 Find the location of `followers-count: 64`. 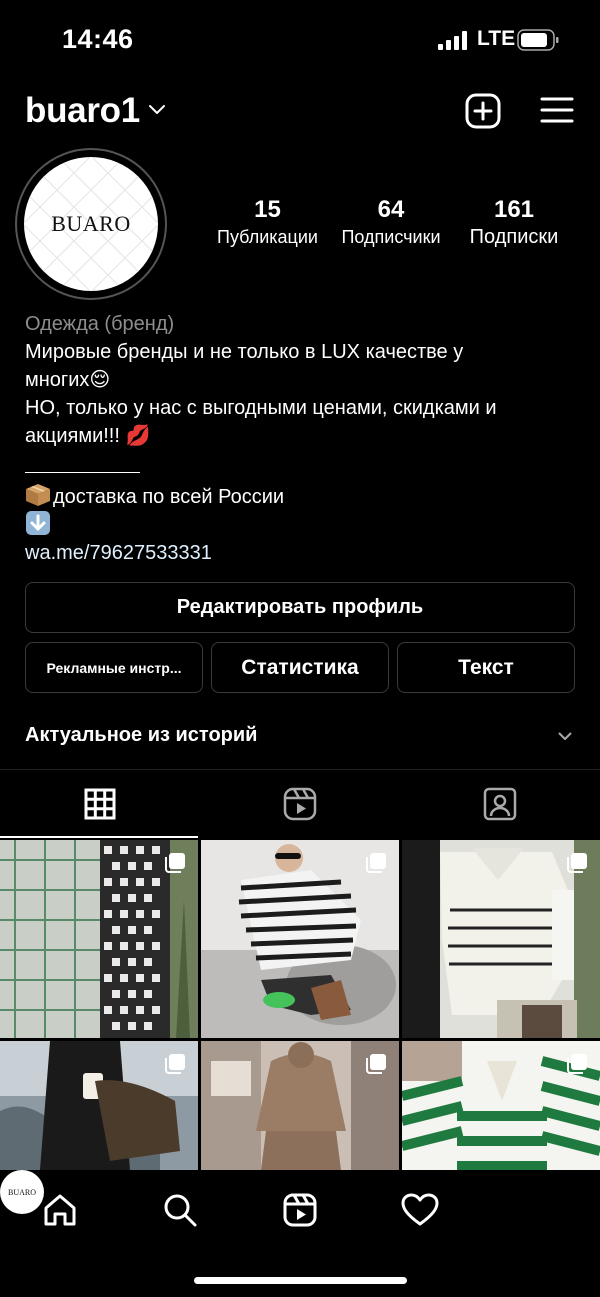

followers-count: 64 is located at coordinates (391, 209).